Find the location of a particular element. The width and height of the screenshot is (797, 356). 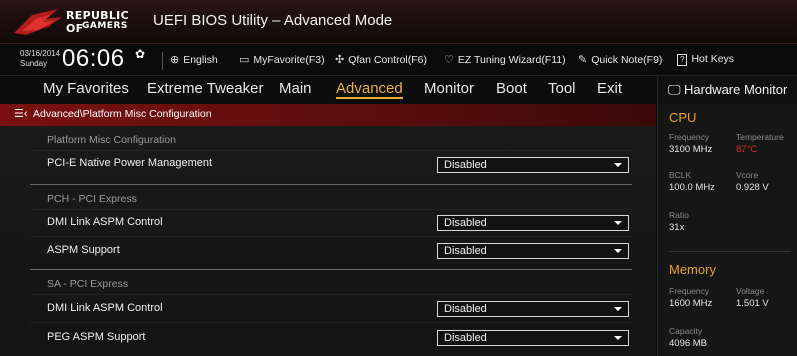

section-title-platform-misc: Platform Misc Configuration is located at coordinates (111, 140).